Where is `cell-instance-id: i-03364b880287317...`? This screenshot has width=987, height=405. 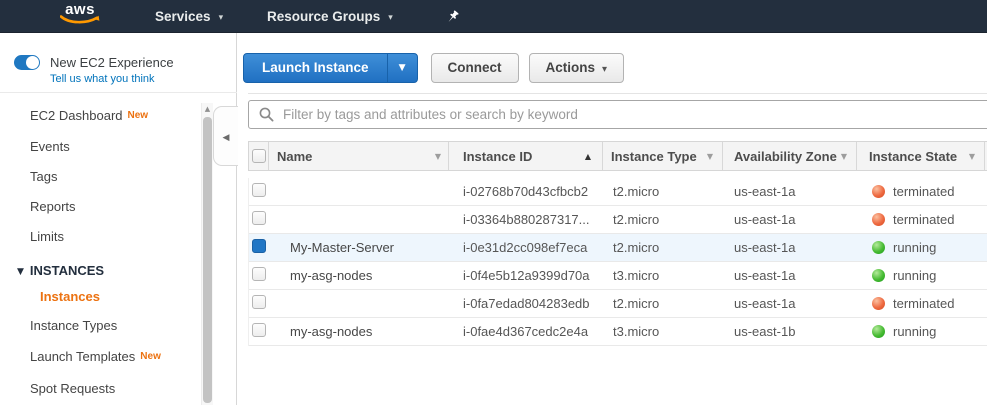
cell-instance-id: i-03364b880287317... is located at coordinates (526, 219).